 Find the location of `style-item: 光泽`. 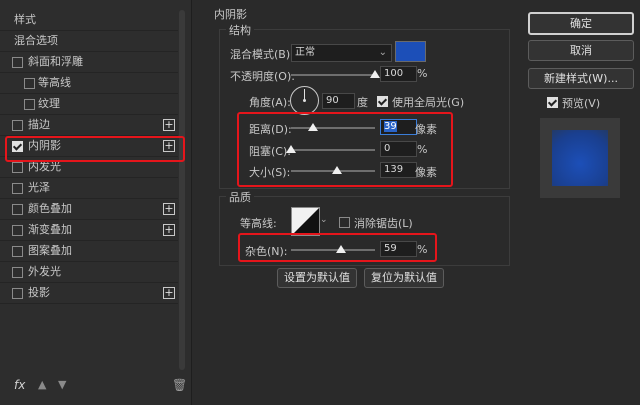

style-item: 光泽 is located at coordinates (89, 188).